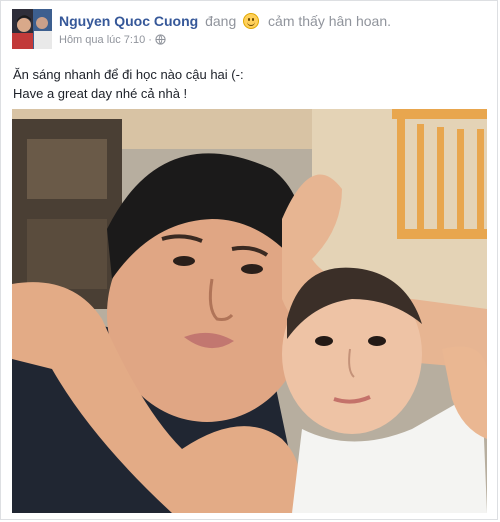 The image size is (500, 522). Describe the element at coordinates (221, 21) in the screenshot. I see `feeling-verb: đang` at that location.